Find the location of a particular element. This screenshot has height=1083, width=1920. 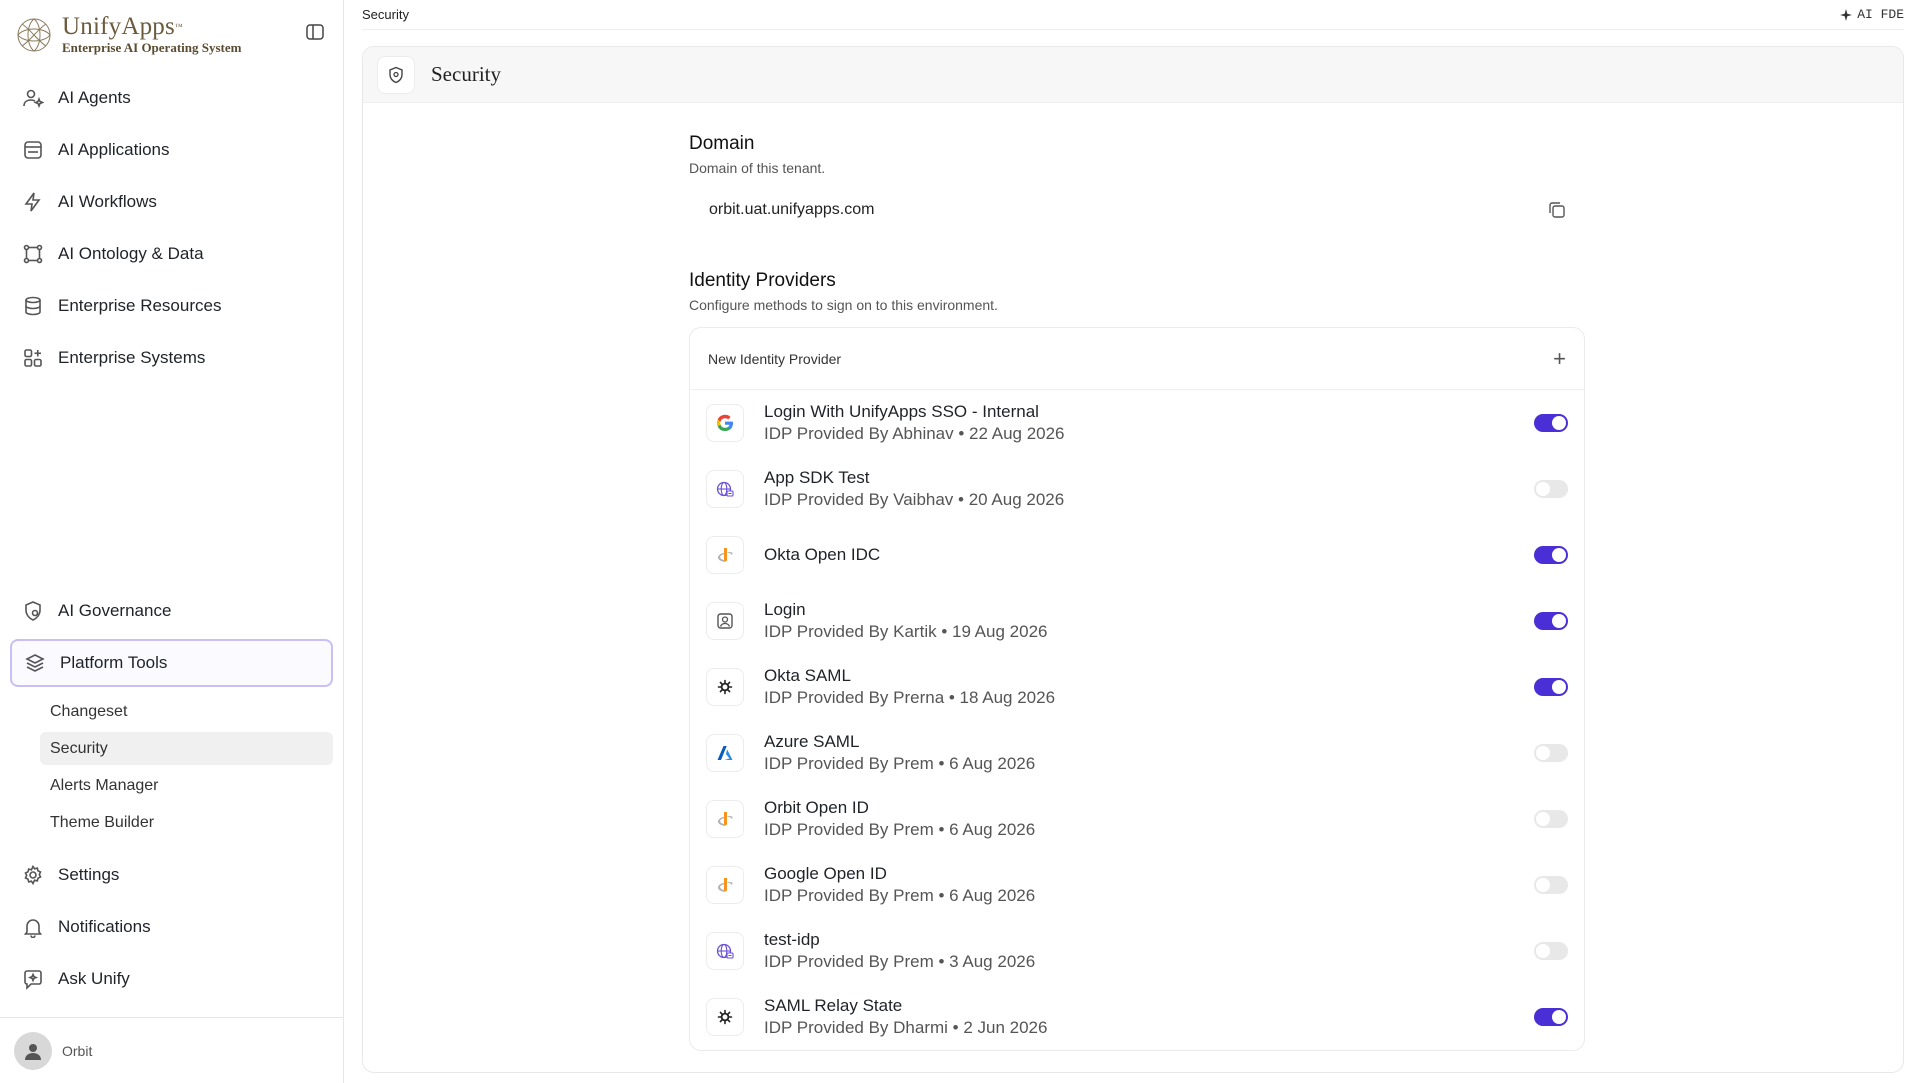

sidebar-item-label: Ask Unify is located at coordinates (94, 978).